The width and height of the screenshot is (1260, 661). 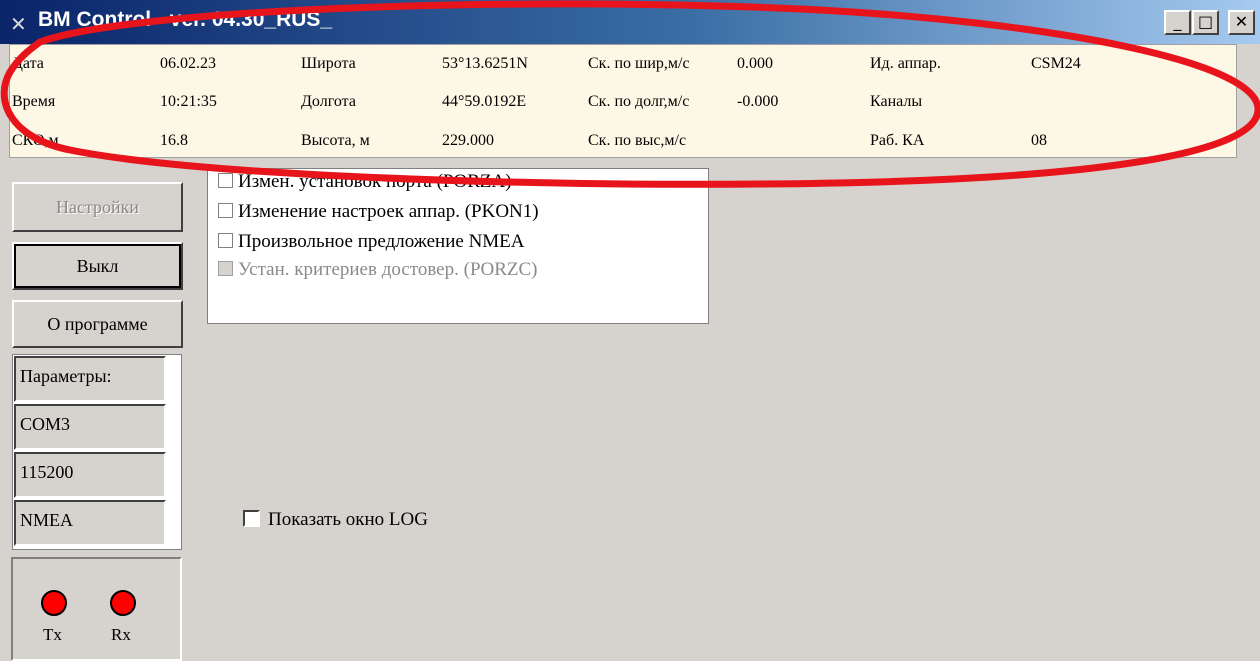 What do you see at coordinates (639, 63) in the screenshot?
I see `speed-lat-label: Ск. по шир,м/с` at bounding box center [639, 63].